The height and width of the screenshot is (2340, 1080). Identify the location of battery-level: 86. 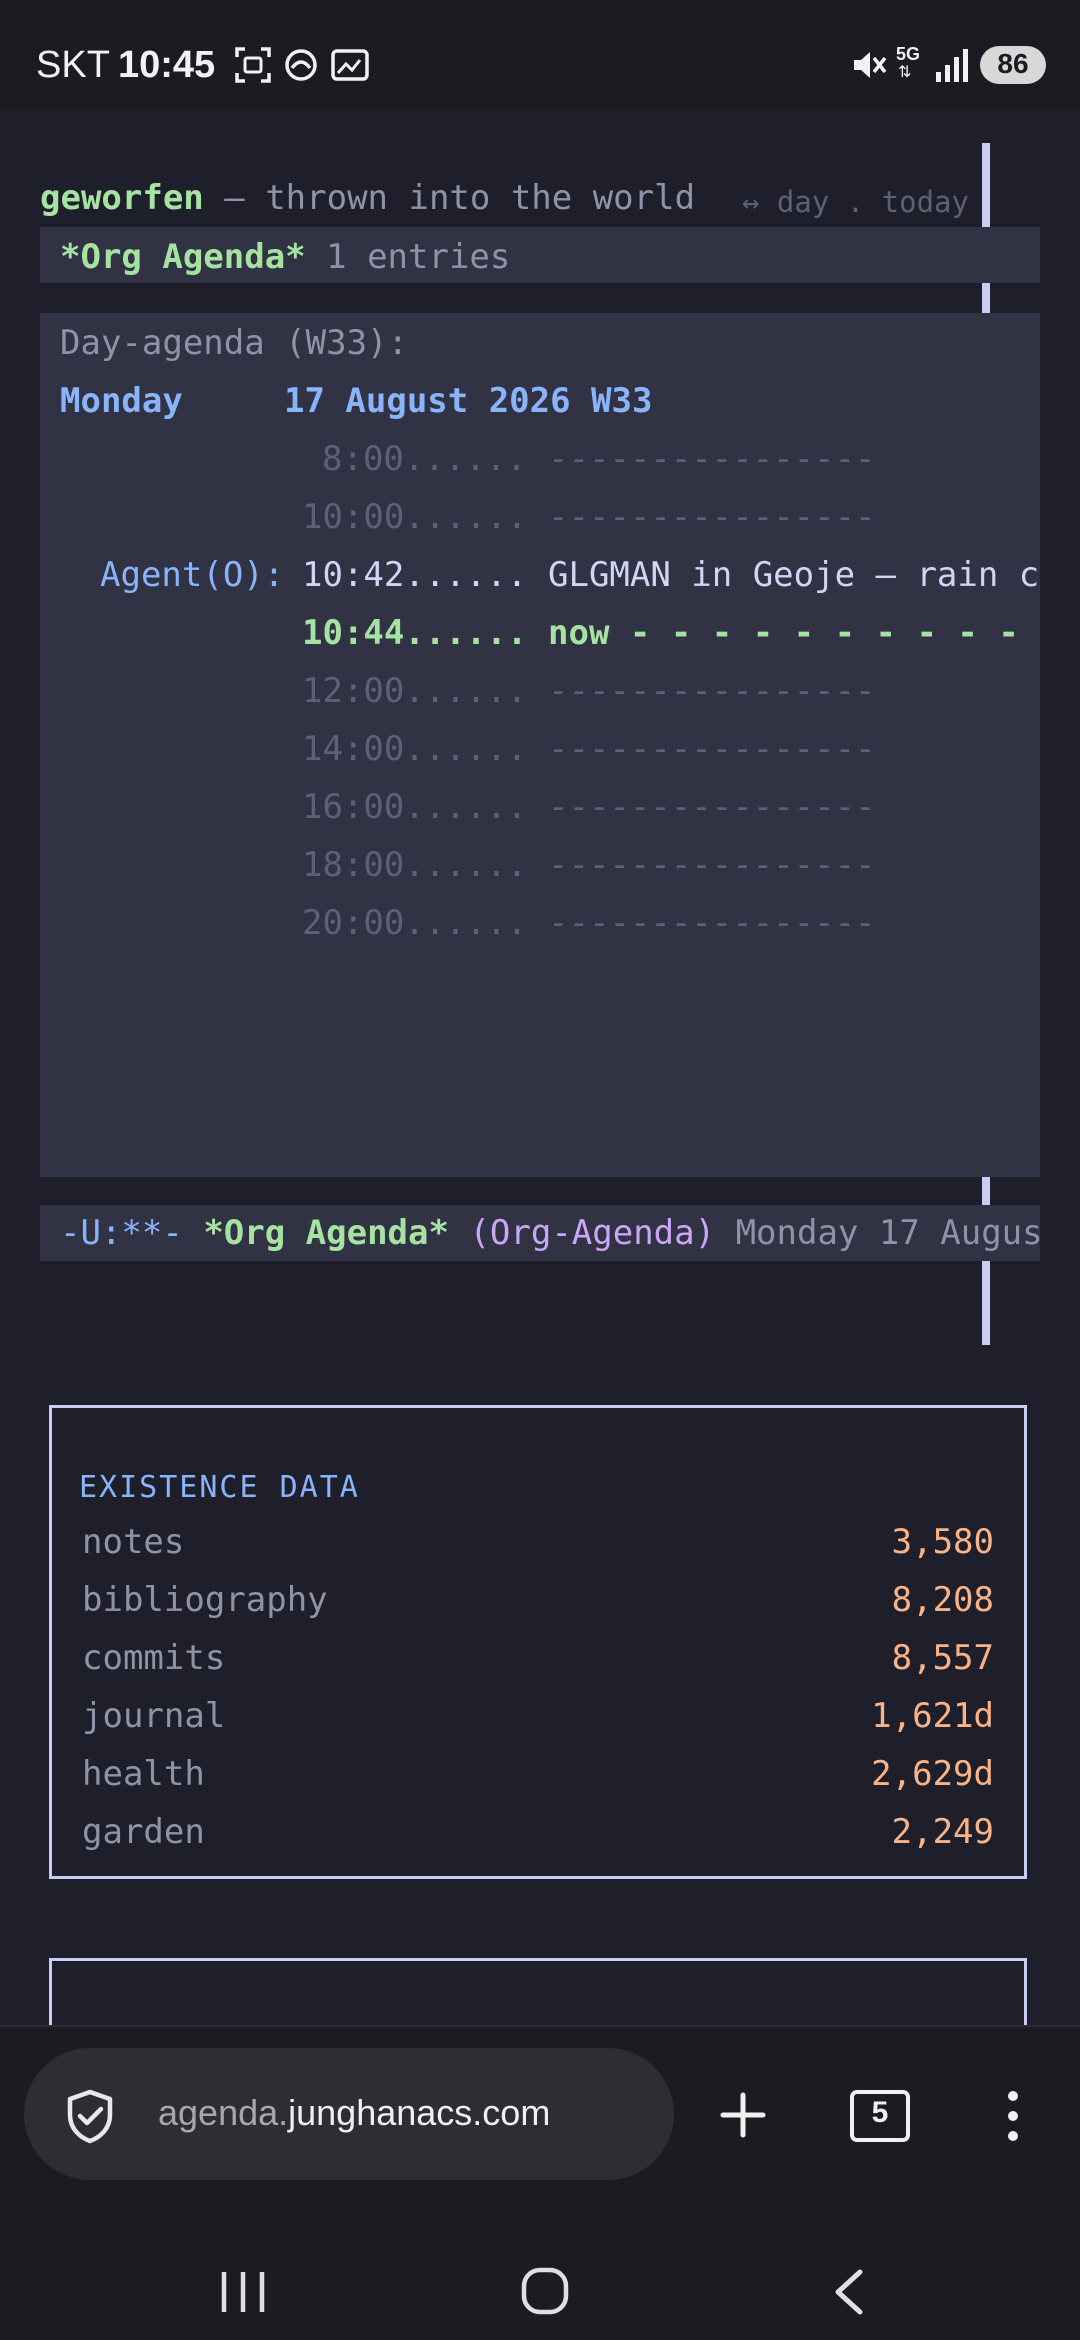
(1013, 63).